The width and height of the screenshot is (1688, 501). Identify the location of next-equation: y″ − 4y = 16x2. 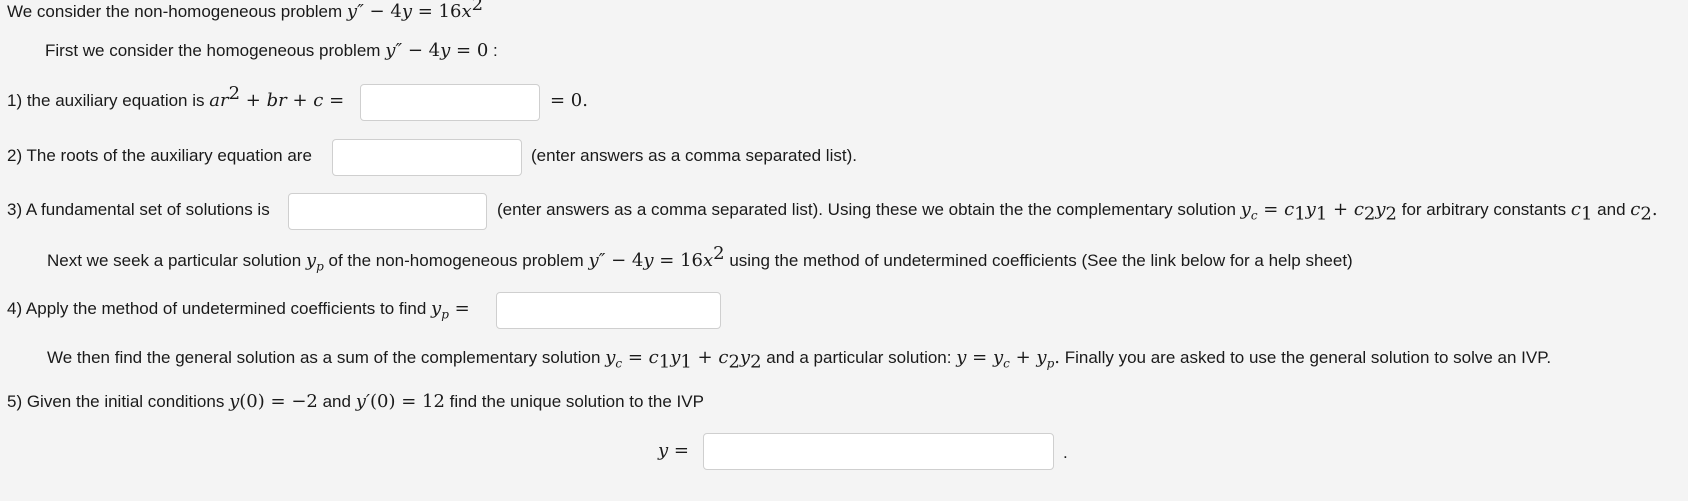
(656, 257).